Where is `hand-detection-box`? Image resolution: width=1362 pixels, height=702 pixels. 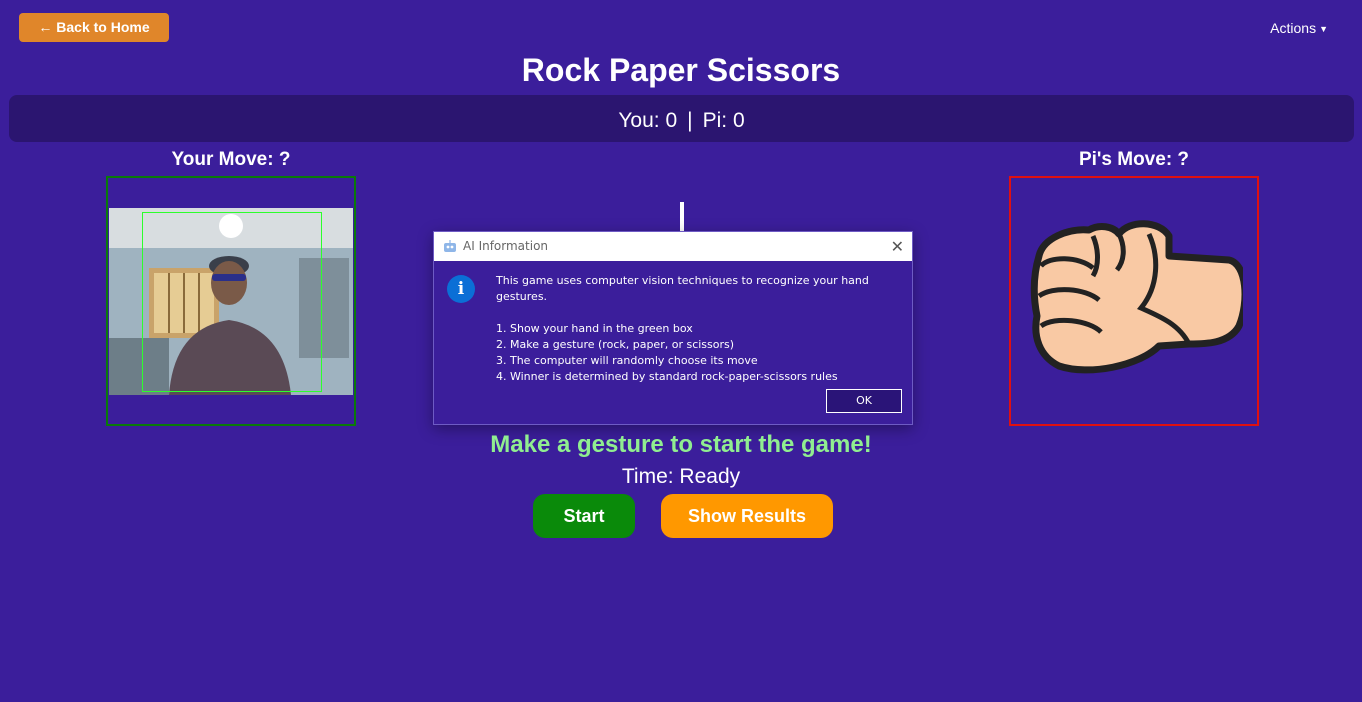
hand-detection-box is located at coordinates (232, 302).